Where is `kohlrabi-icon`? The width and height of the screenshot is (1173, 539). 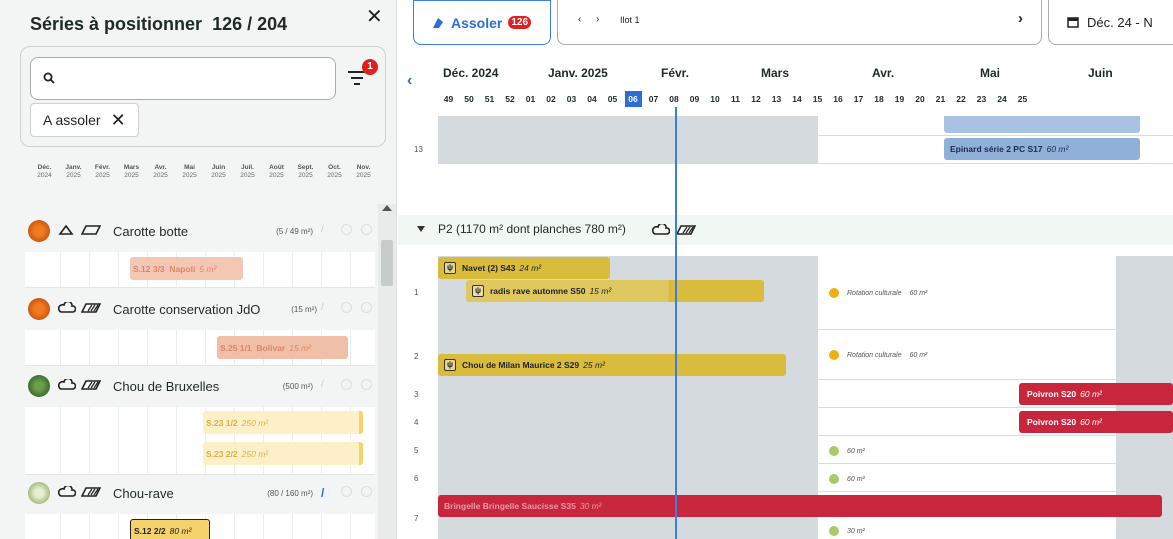 kohlrabi-icon is located at coordinates (39, 493).